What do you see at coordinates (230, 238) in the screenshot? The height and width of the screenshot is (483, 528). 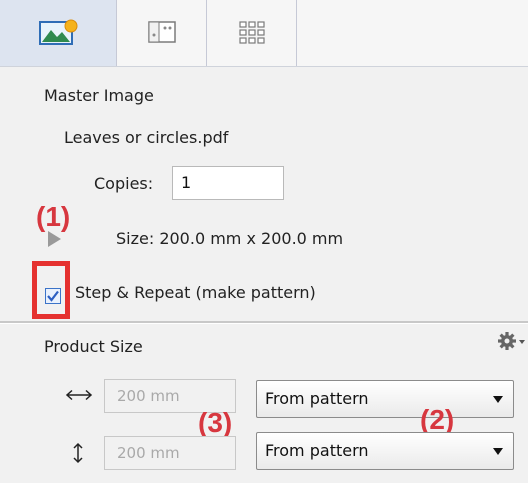 I see `size-text: Size: 200.0 mm x 200.0 mm` at bounding box center [230, 238].